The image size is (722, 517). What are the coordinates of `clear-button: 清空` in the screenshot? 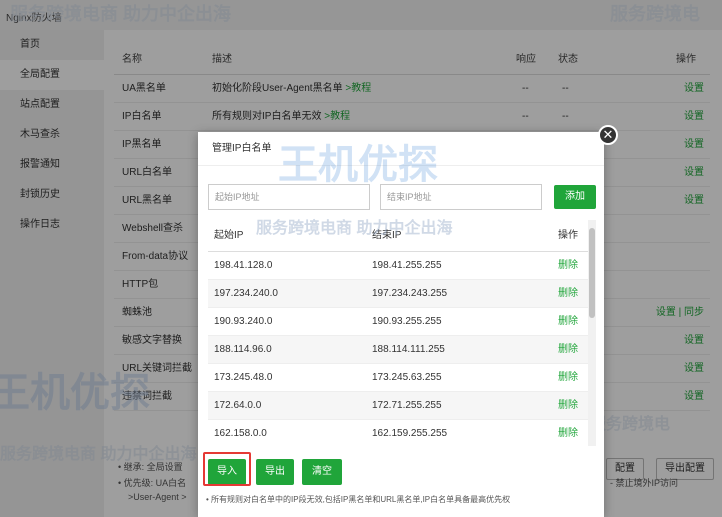 It's located at (322, 472).